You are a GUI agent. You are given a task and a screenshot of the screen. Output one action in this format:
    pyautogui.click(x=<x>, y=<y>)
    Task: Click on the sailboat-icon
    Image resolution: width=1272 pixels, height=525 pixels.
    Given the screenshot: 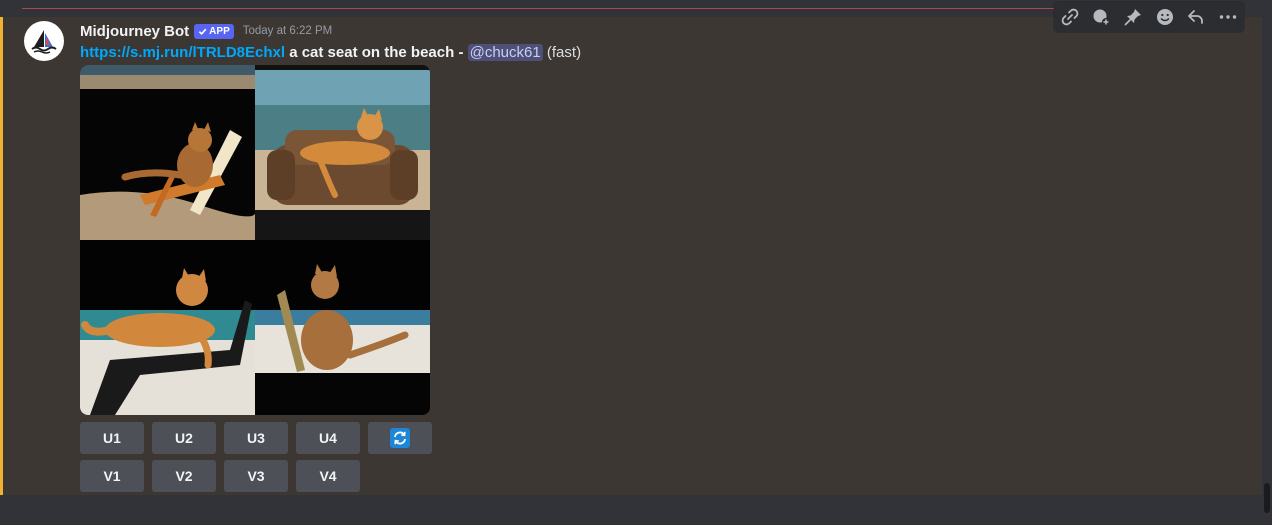 What is the action you would take?
    pyautogui.click(x=44, y=42)
    